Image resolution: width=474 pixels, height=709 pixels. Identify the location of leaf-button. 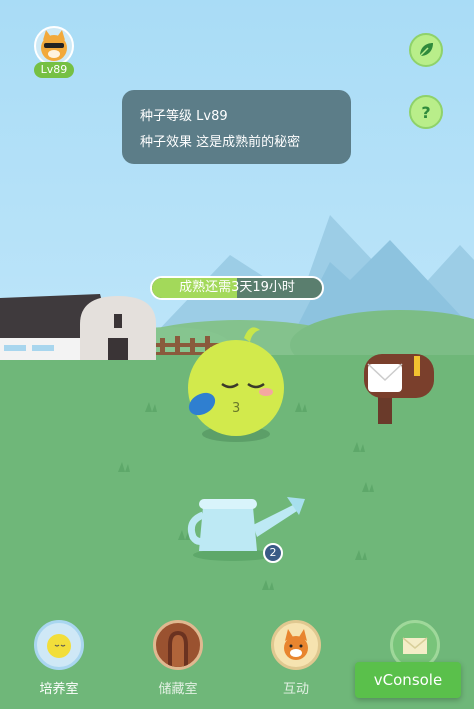
(426, 50).